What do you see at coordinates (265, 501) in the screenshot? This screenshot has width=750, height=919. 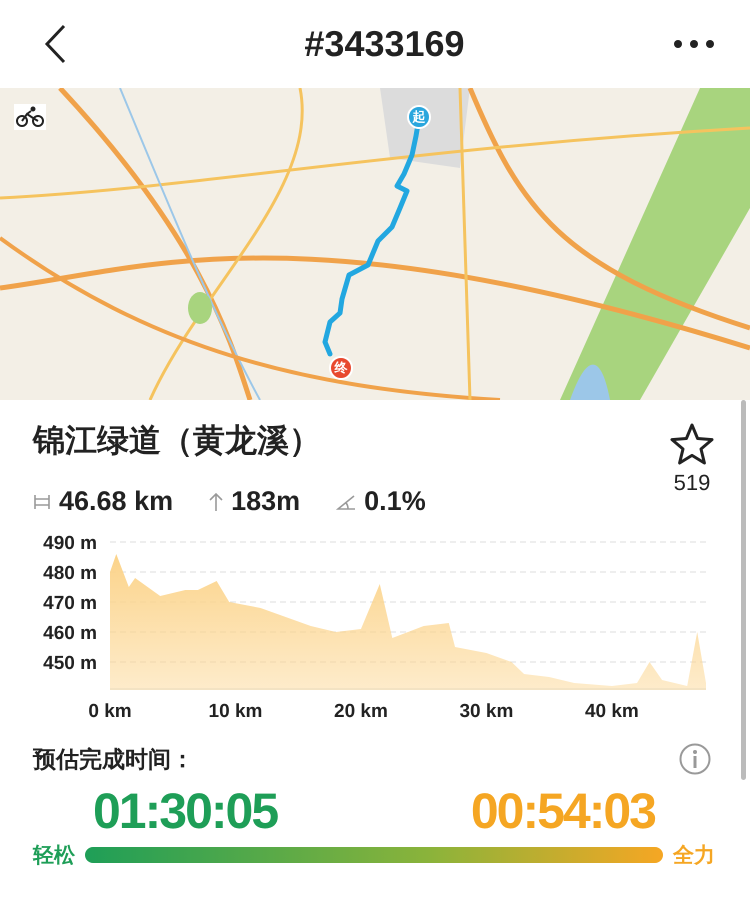 I see `stat-value: 183m` at bounding box center [265, 501].